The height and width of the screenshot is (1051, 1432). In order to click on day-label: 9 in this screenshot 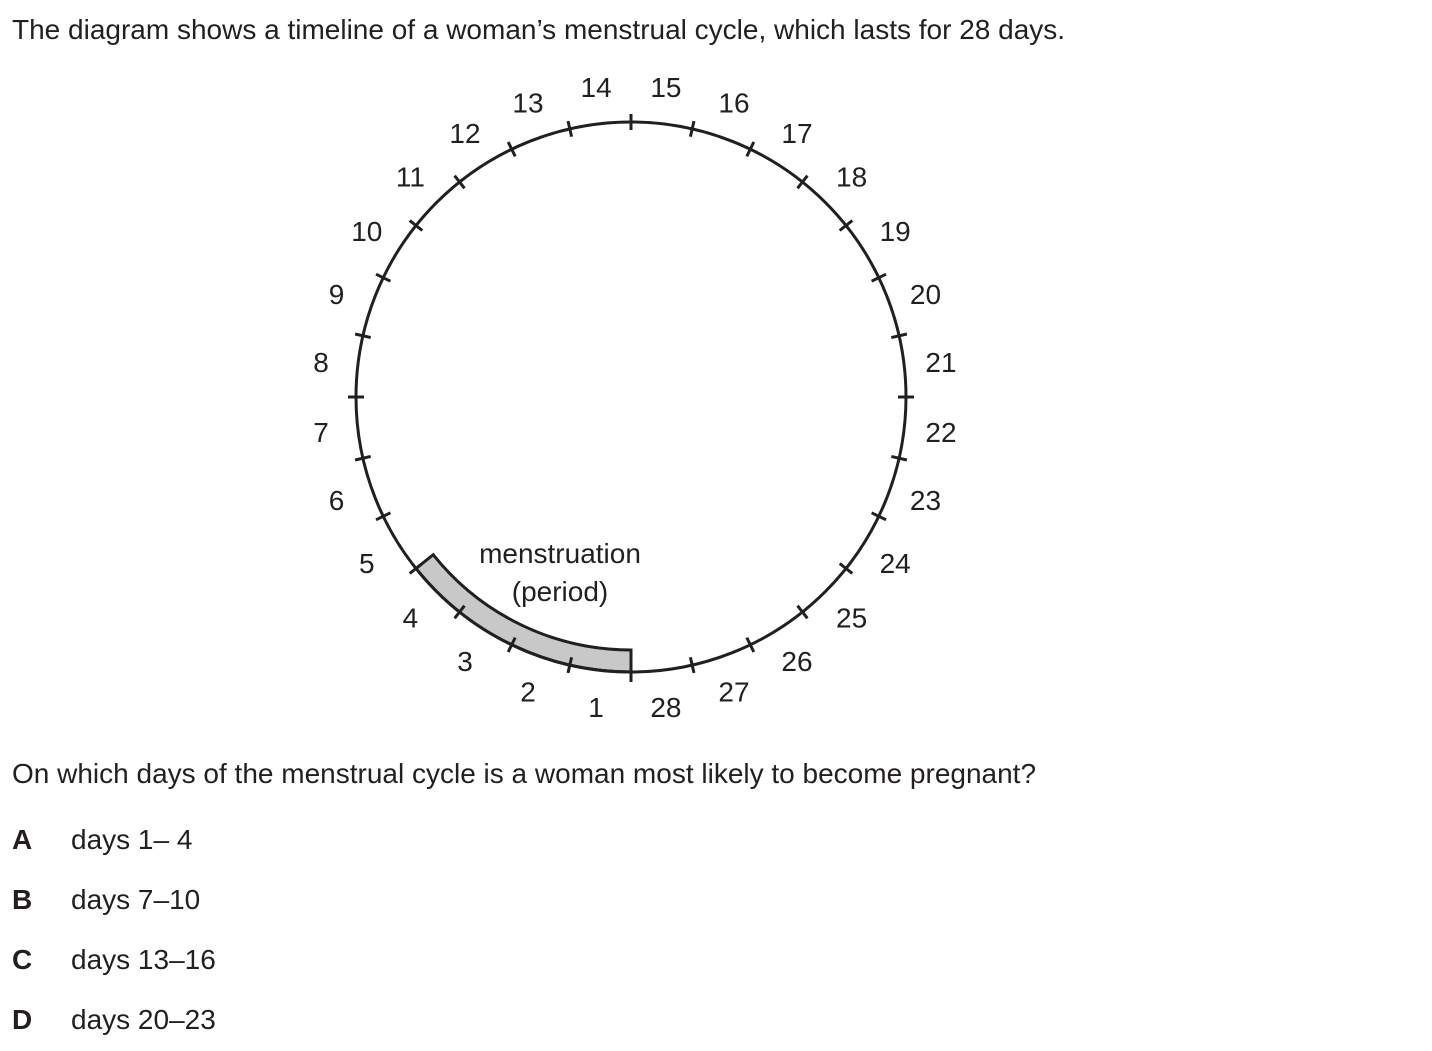, I will do `click(337, 294)`.